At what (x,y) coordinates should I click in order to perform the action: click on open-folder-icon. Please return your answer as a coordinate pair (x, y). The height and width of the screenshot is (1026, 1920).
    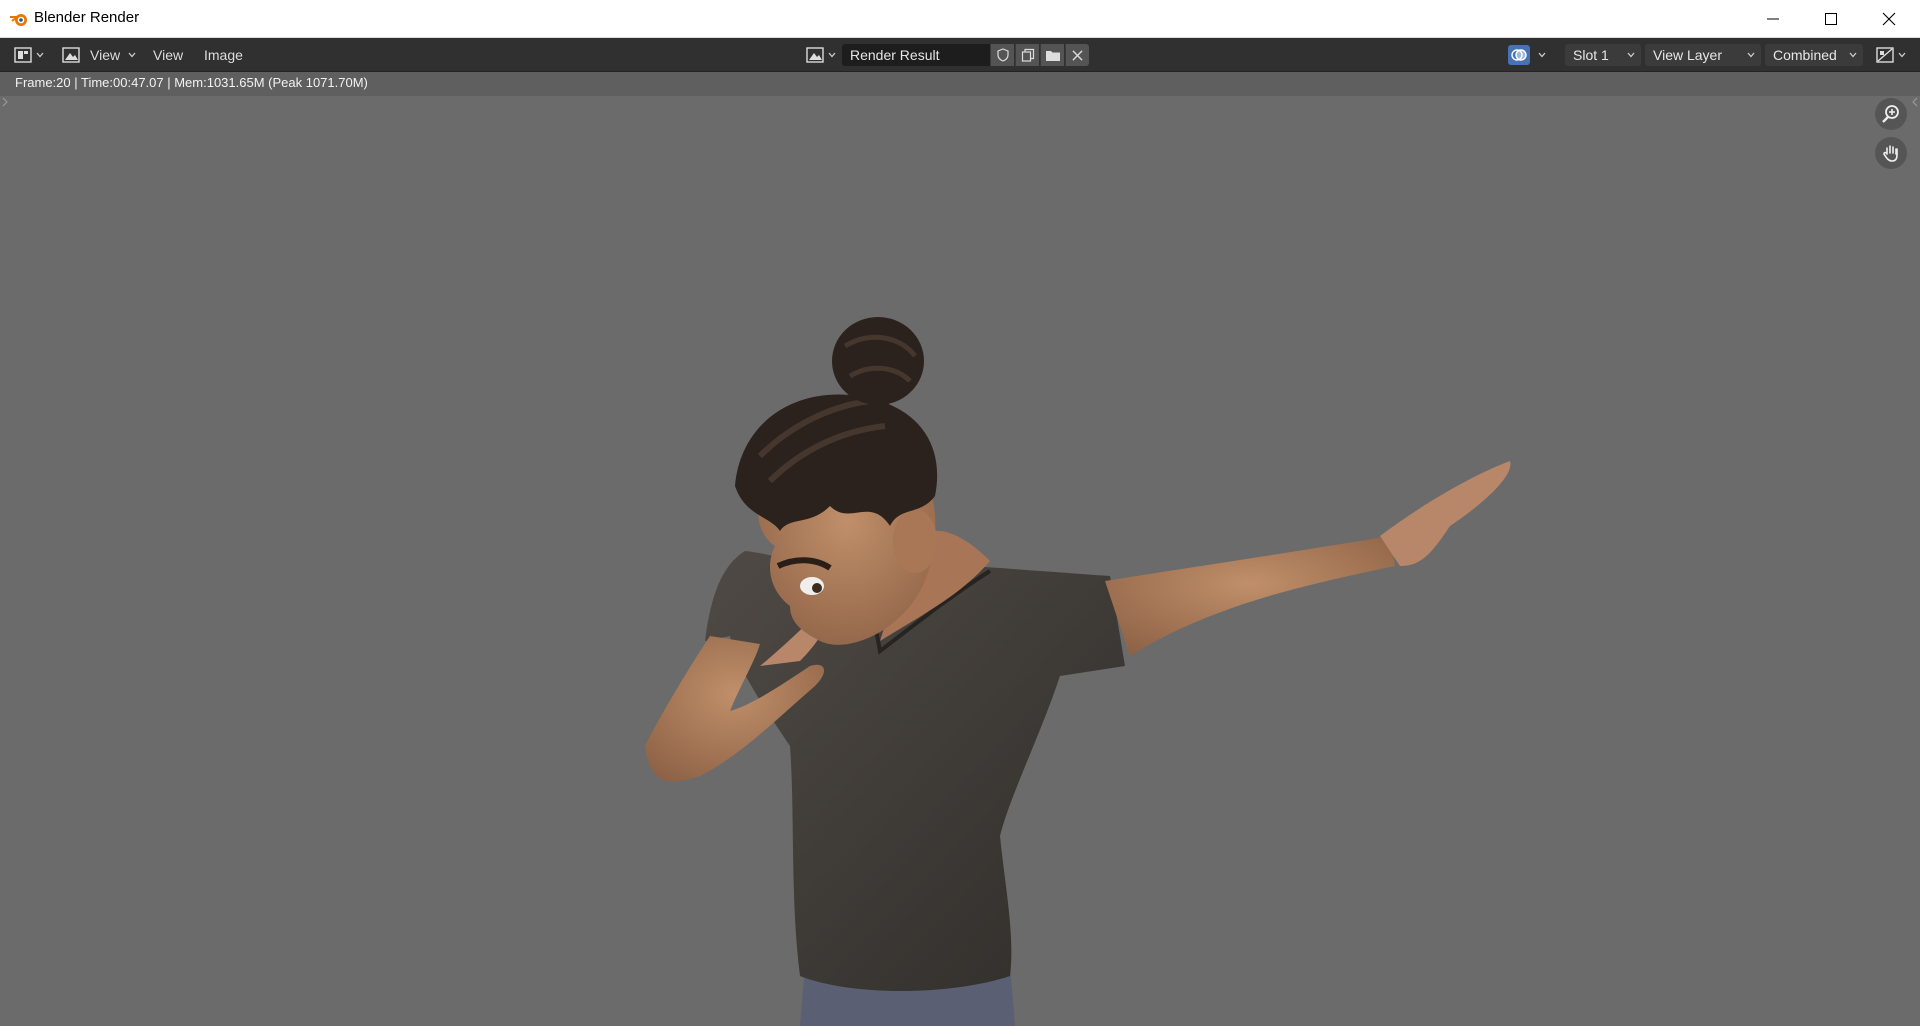
    Looking at the image, I should click on (1052, 56).